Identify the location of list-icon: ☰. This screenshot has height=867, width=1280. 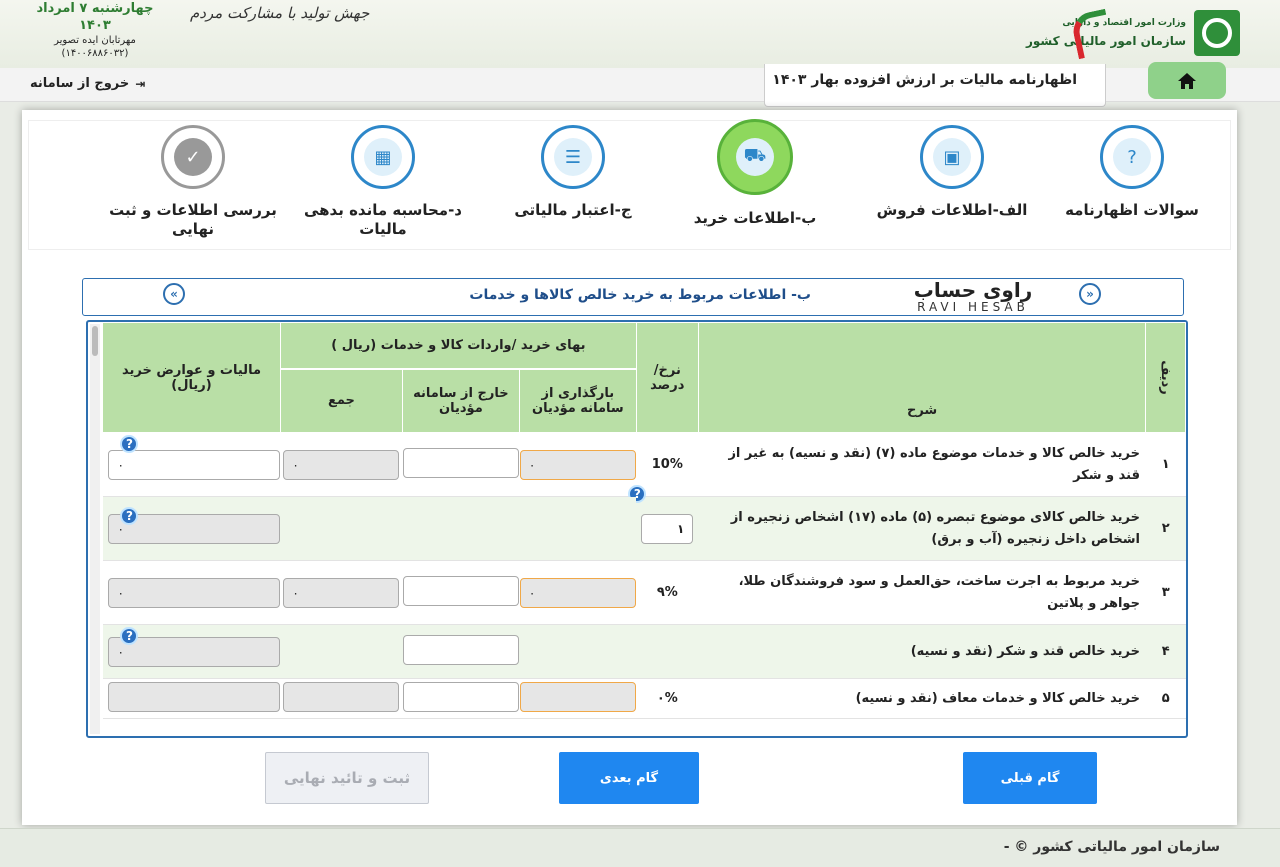
(573, 157).